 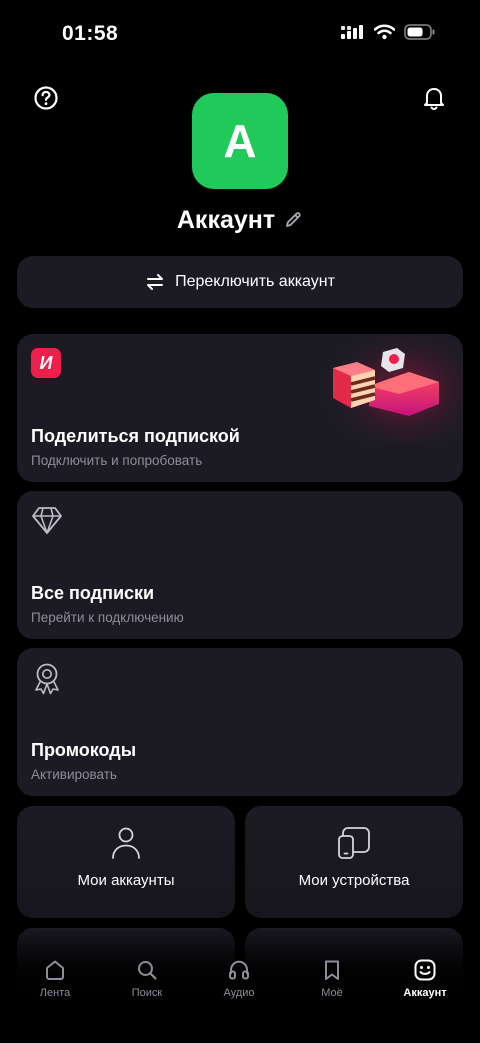 What do you see at coordinates (55, 993) in the screenshot?
I see `tab-label: Лента` at bounding box center [55, 993].